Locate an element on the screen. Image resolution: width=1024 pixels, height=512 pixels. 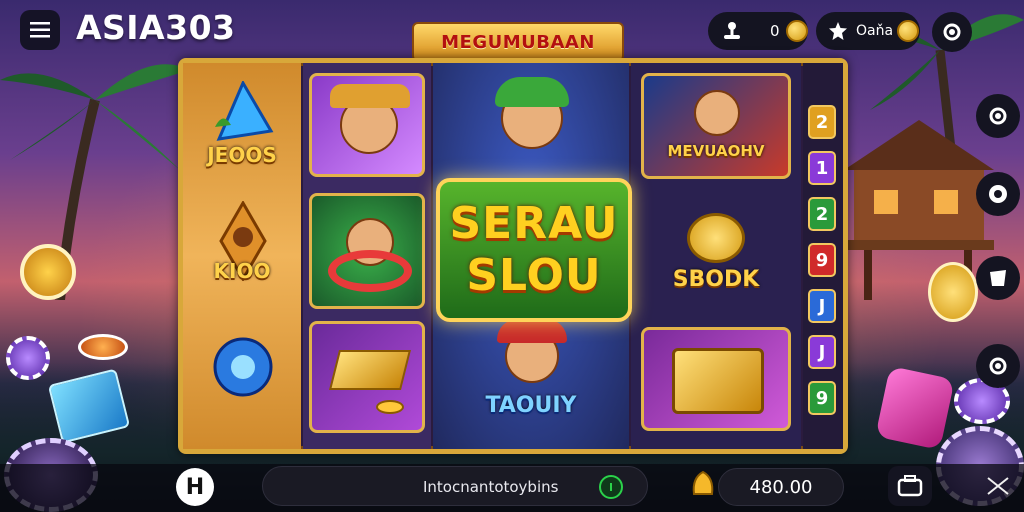
reel-3: MEVUAOHV SBODK is located at coordinates (716, 256).